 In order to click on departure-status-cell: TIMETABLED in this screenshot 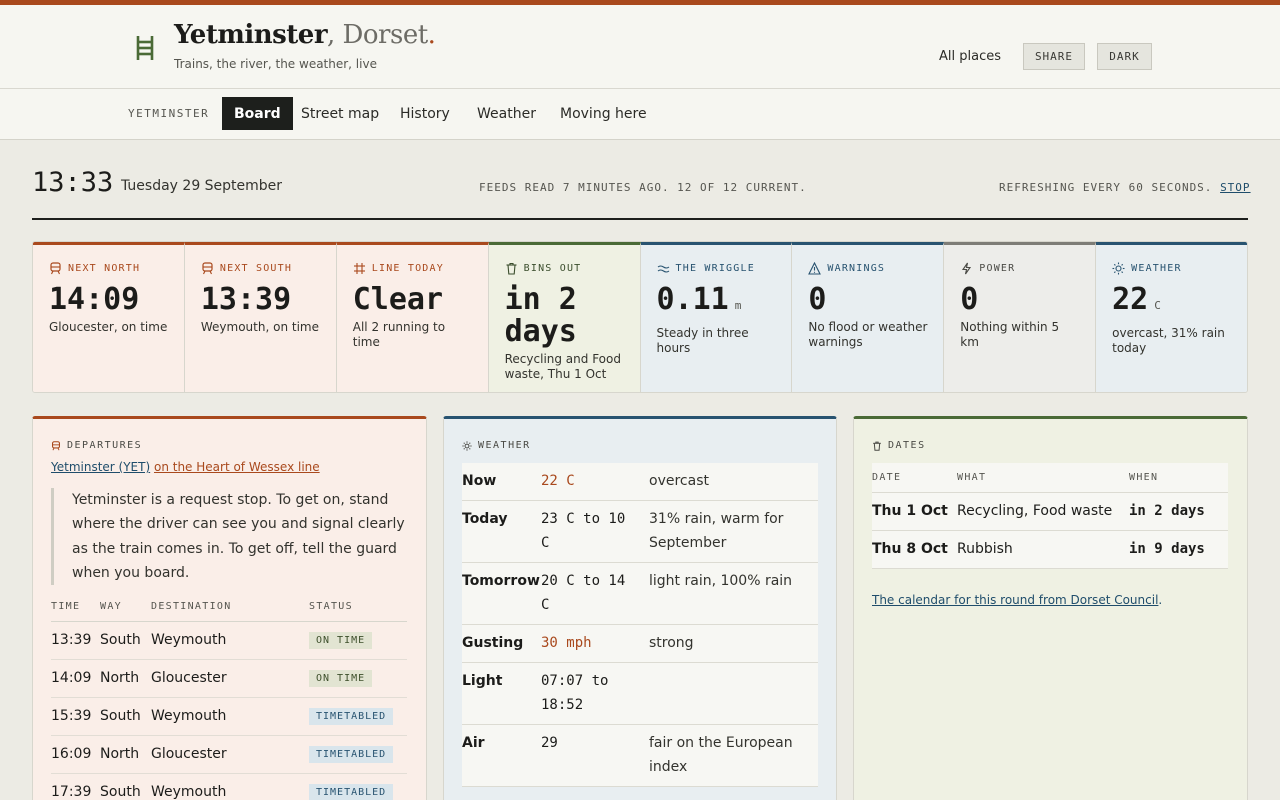, I will do `click(358, 786)`.